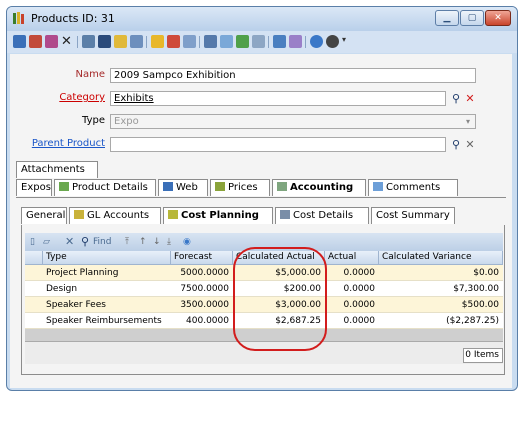 This screenshot has width=528, height=429. Describe the element at coordinates (53, 169) in the screenshot. I see `tab-label: Attachments` at that location.